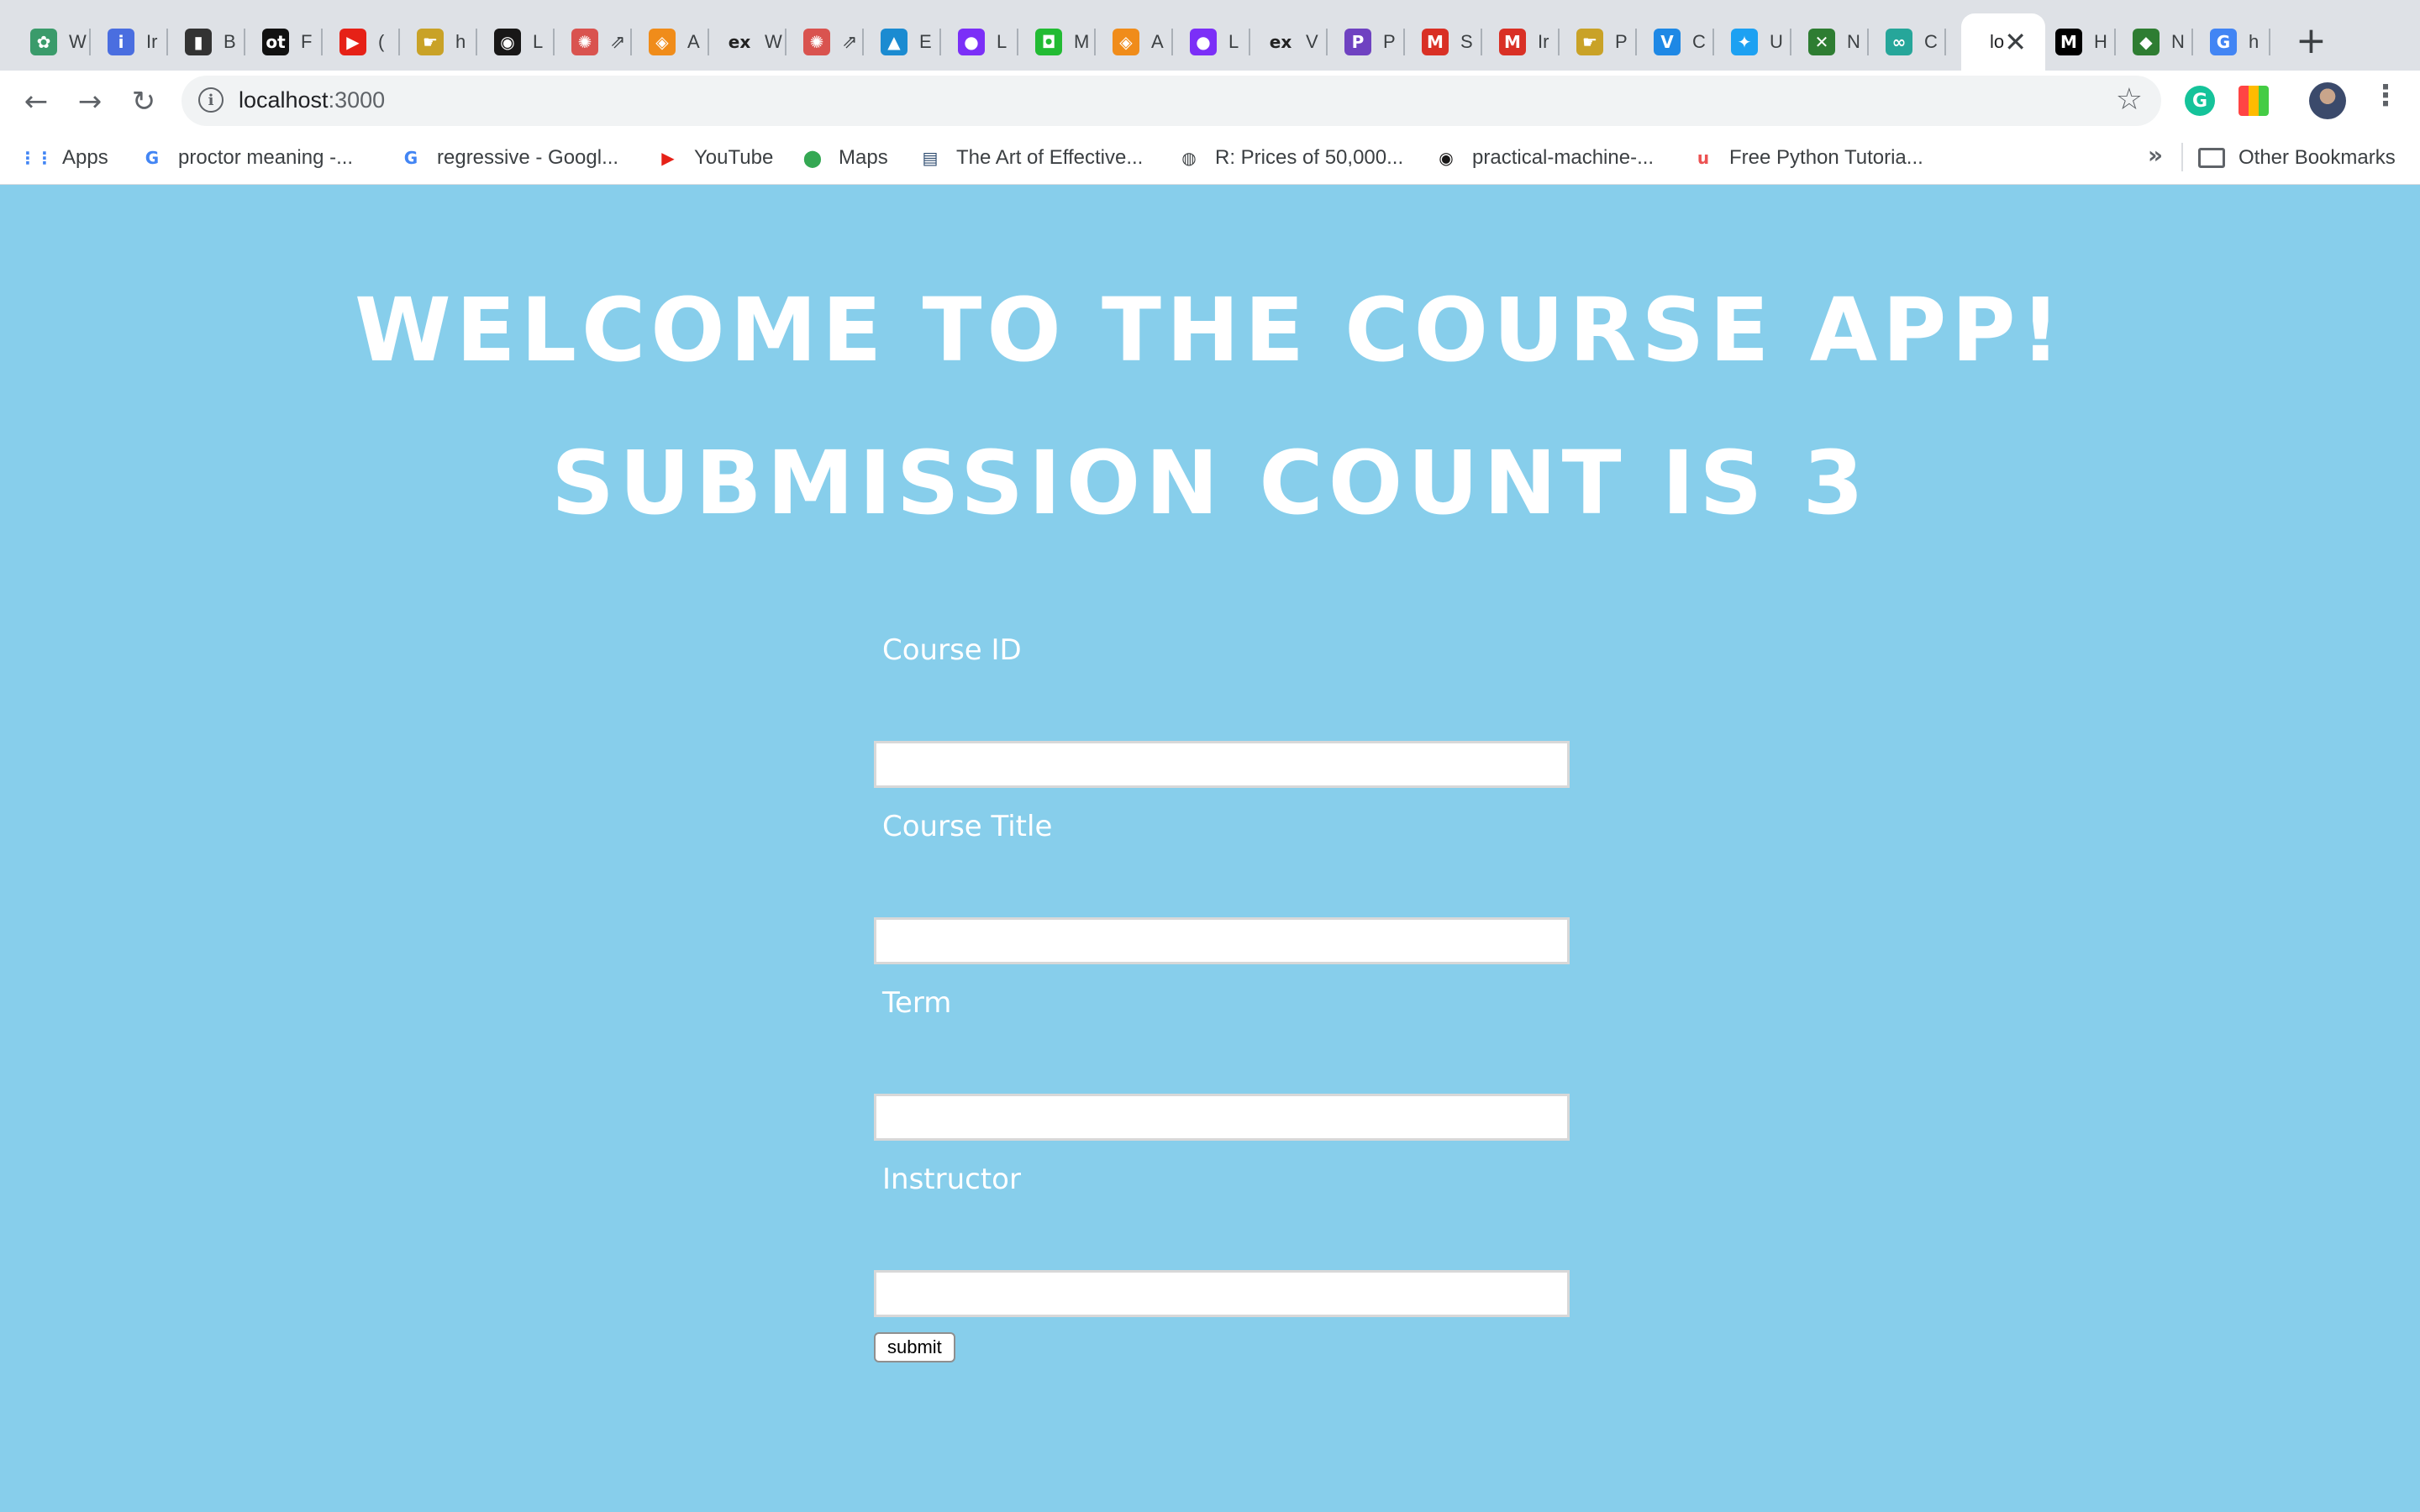 Image resolution: width=2420 pixels, height=1512 pixels. I want to click on x-icon: ✕, so click(1821, 42).